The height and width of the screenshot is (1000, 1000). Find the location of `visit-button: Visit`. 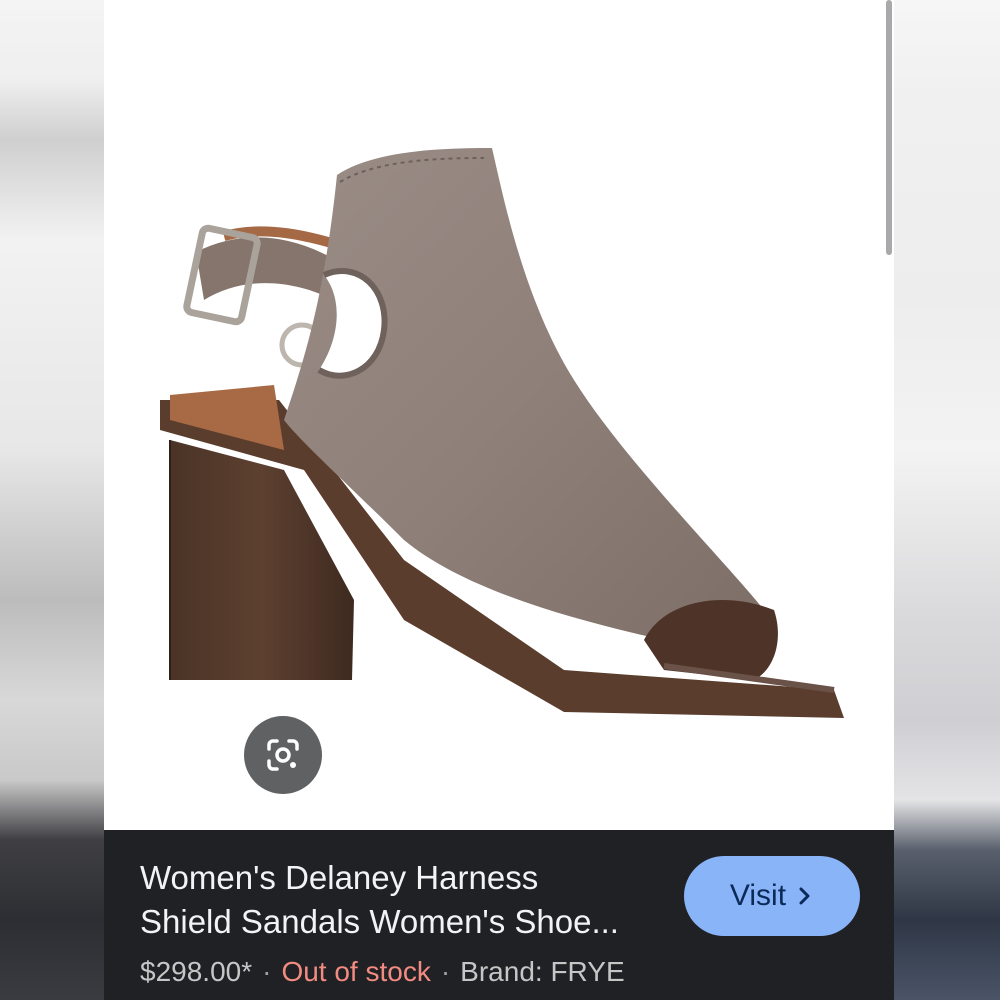

visit-button: Visit is located at coordinates (772, 896).